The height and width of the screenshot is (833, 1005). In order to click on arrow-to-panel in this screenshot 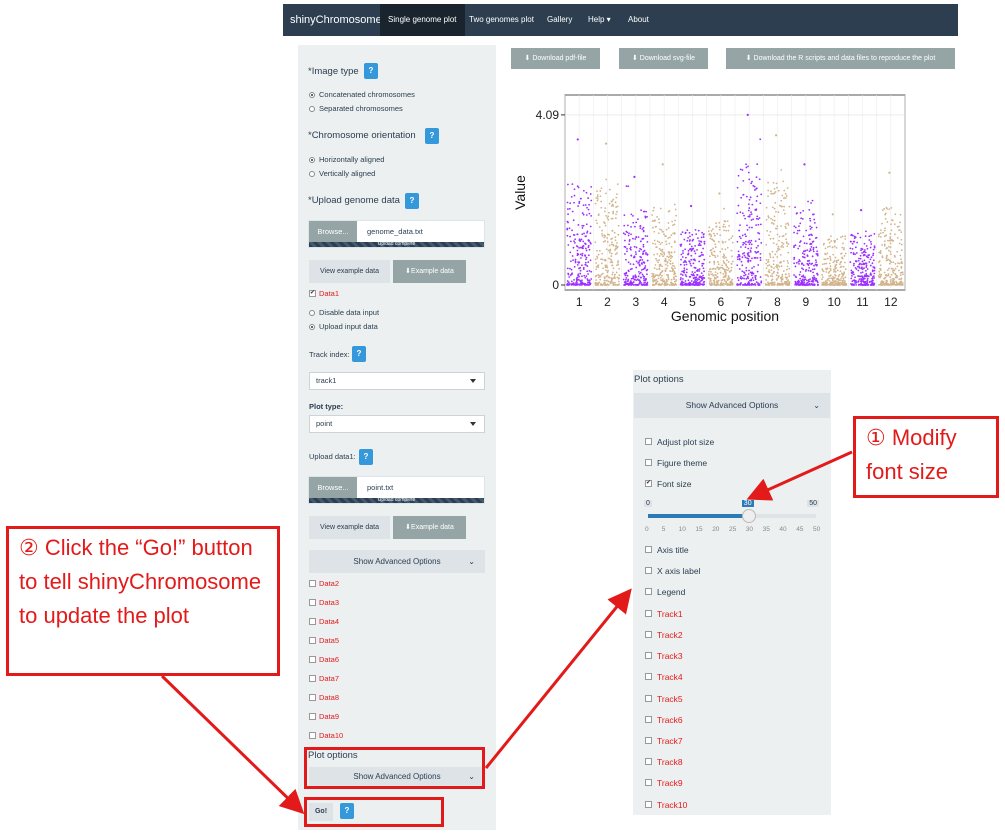, I will do `click(558, 678)`.